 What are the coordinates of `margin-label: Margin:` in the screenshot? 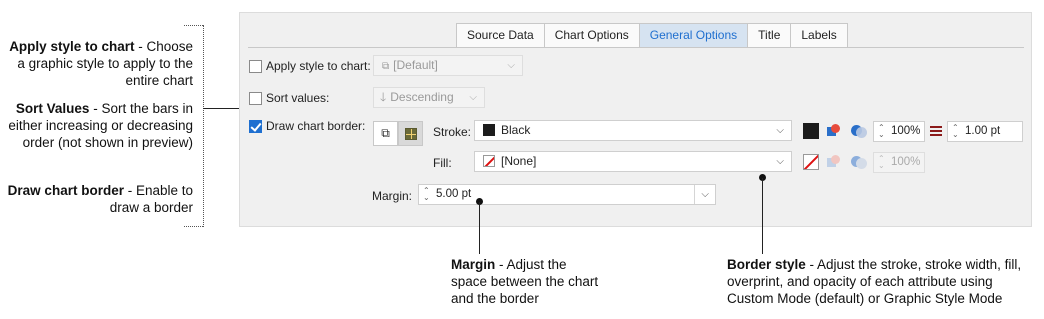 It's located at (392, 196).